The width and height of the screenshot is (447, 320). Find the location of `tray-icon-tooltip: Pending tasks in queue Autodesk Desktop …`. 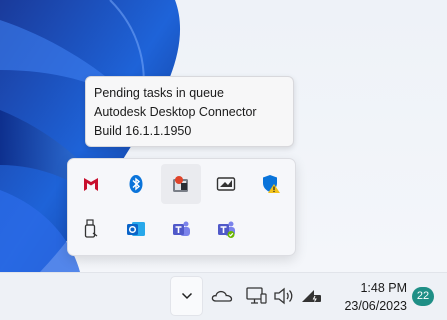

tray-icon-tooltip: Pending tasks in queue Autodesk Desktop … is located at coordinates (189, 111).